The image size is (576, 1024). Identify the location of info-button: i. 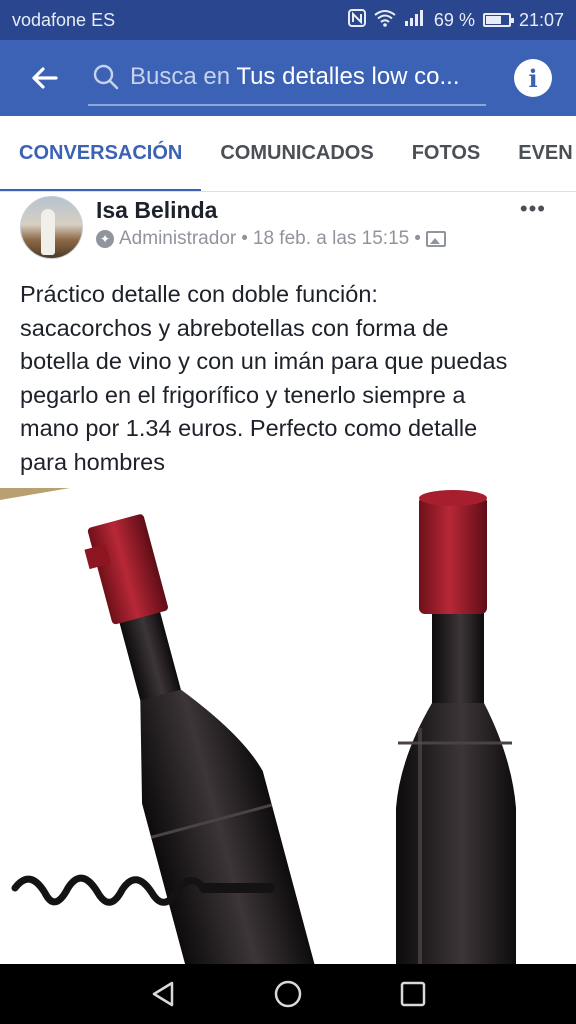
(533, 78).